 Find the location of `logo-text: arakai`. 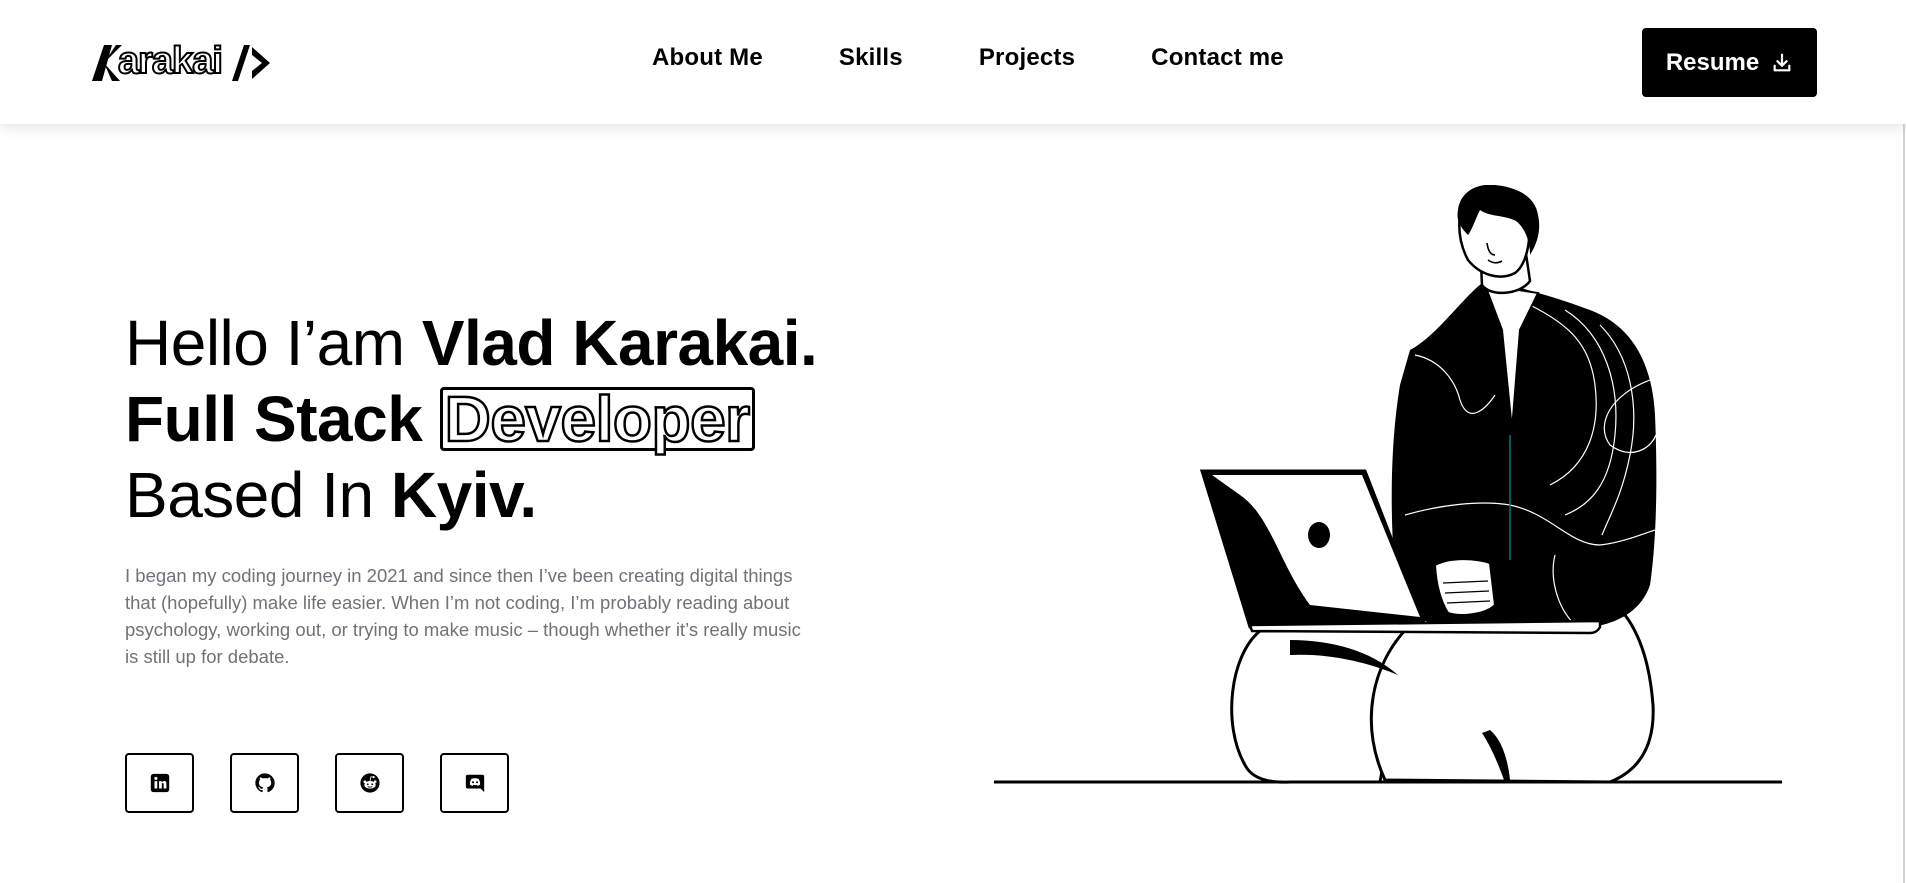

logo-text: arakai is located at coordinates (170, 61).